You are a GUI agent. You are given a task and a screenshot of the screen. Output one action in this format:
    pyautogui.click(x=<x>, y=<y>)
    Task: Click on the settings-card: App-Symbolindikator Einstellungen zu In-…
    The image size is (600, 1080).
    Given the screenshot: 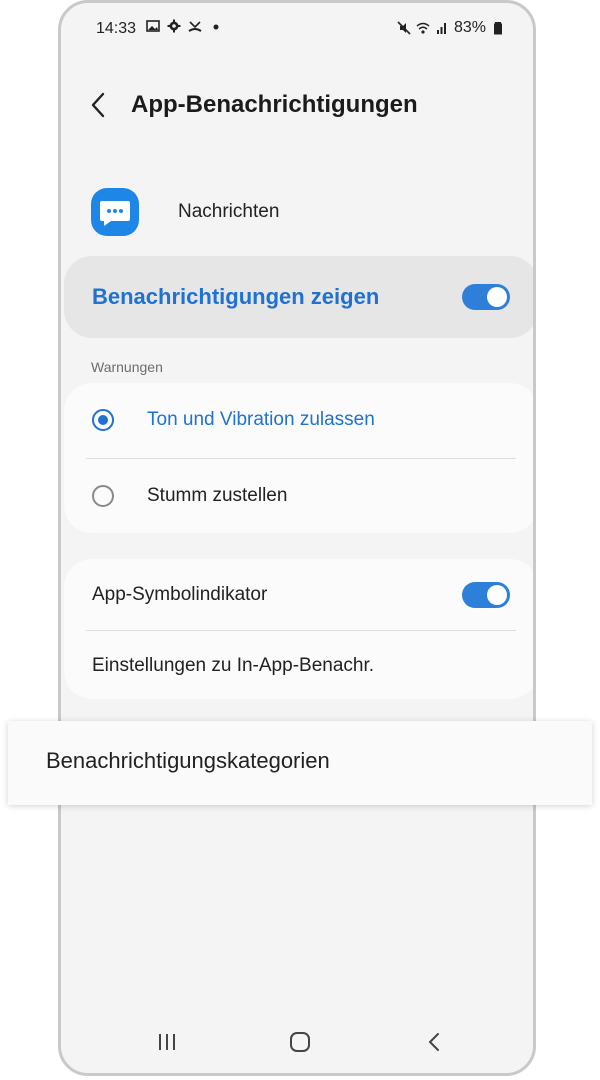 What is the action you would take?
    pyautogui.click(x=298, y=629)
    